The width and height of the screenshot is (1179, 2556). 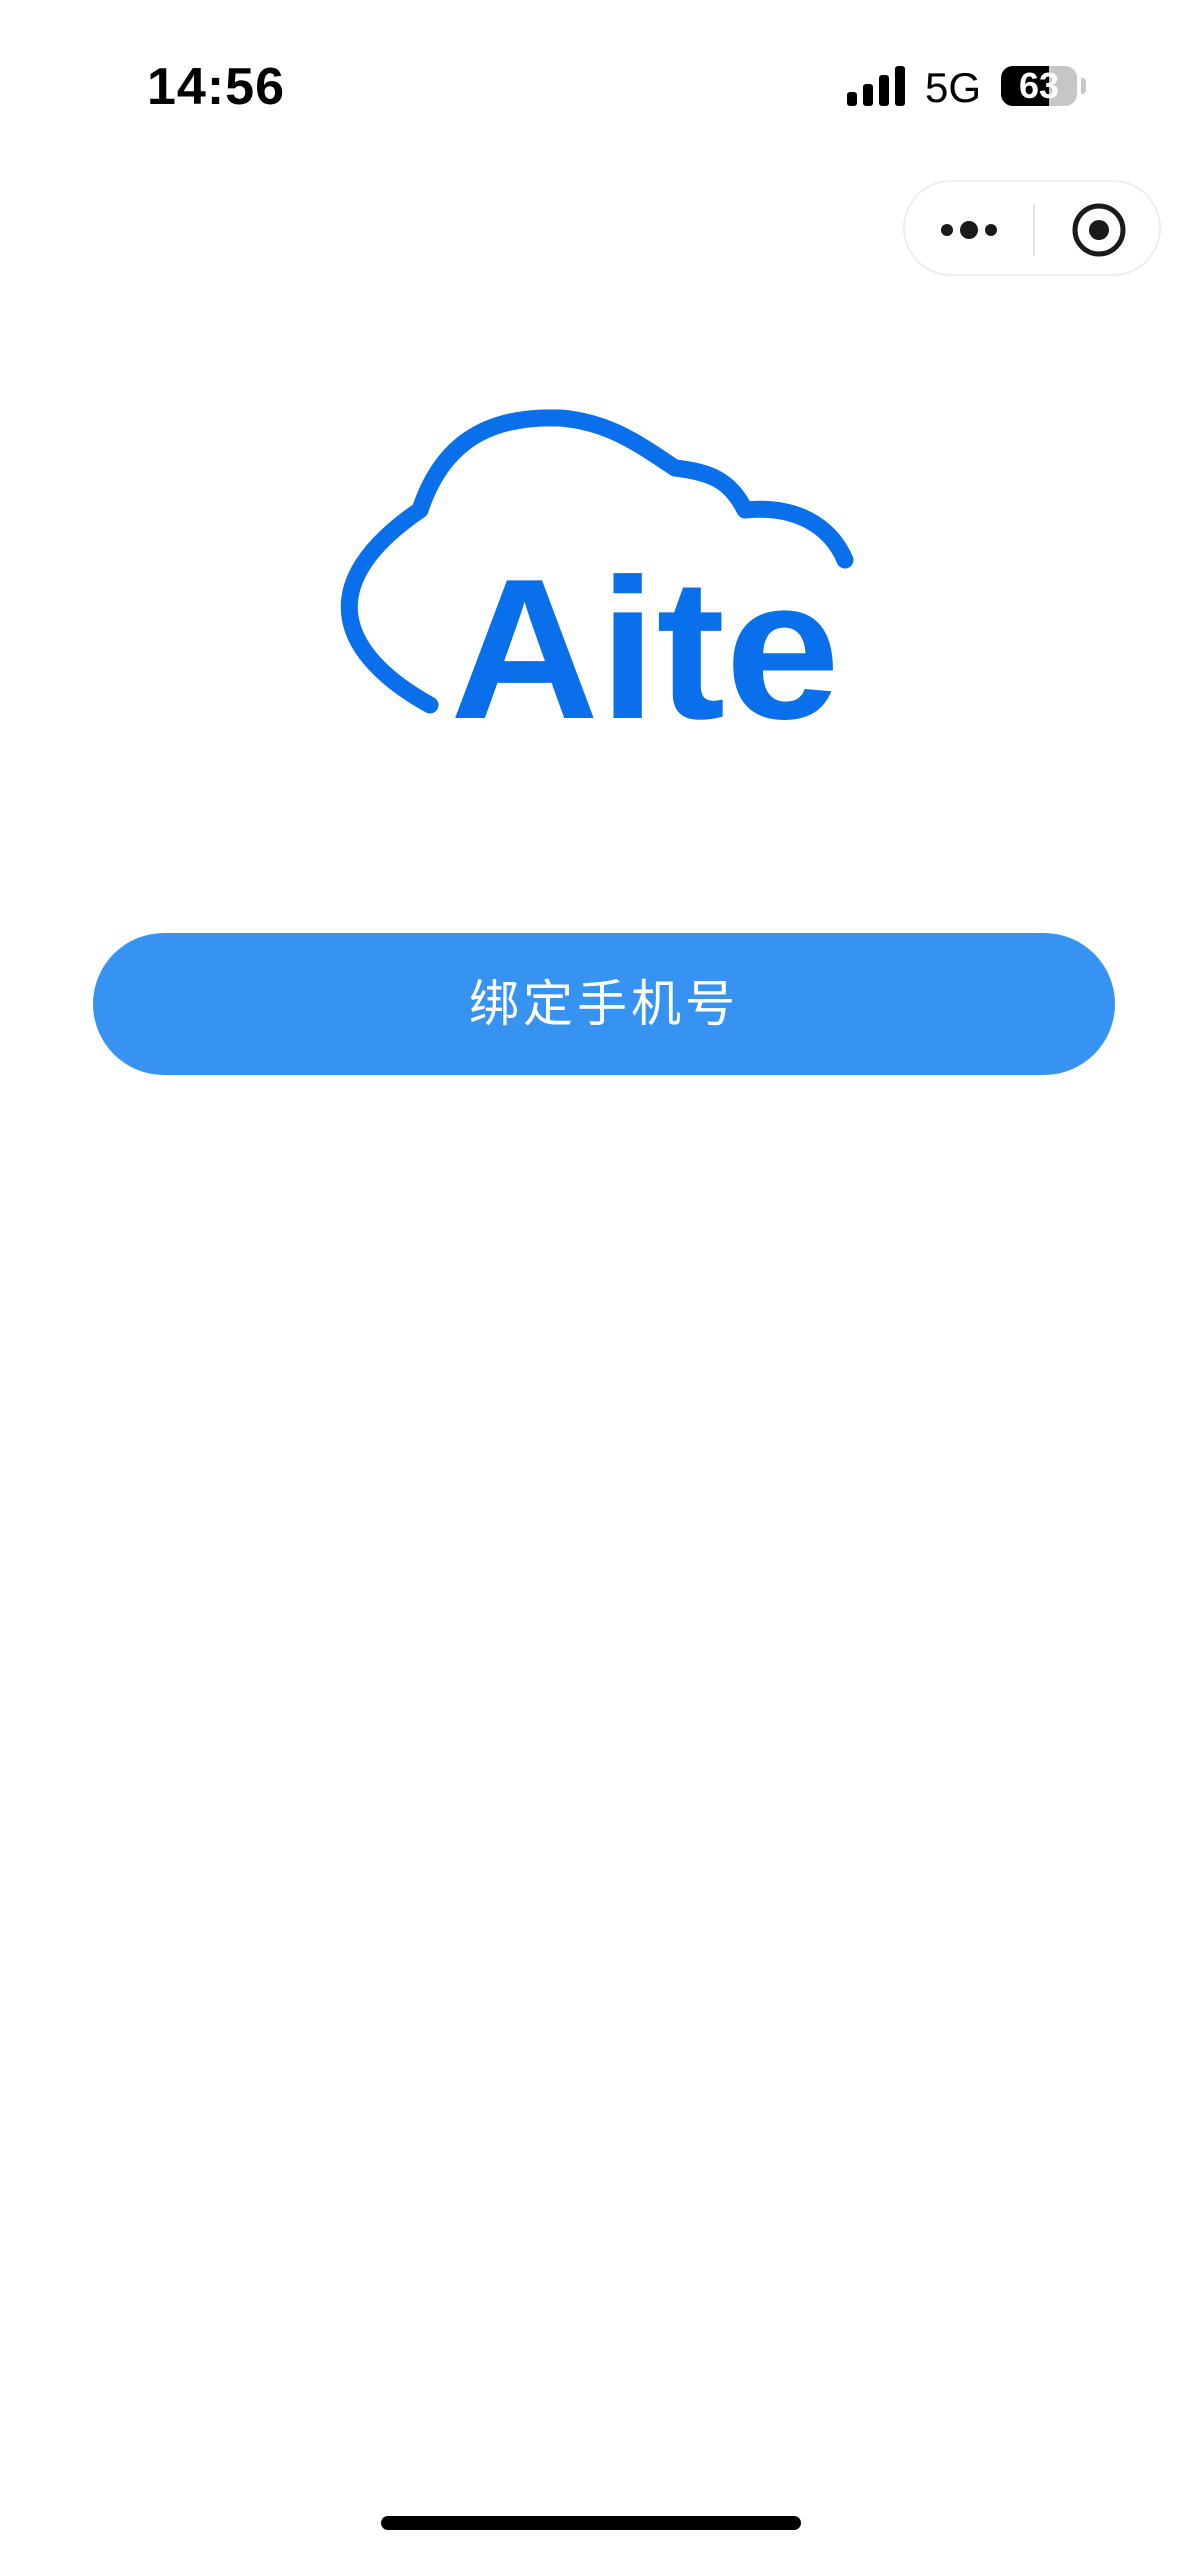 What do you see at coordinates (591, 2523) in the screenshot?
I see `home-indicator` at bounding box center [591, 2523].